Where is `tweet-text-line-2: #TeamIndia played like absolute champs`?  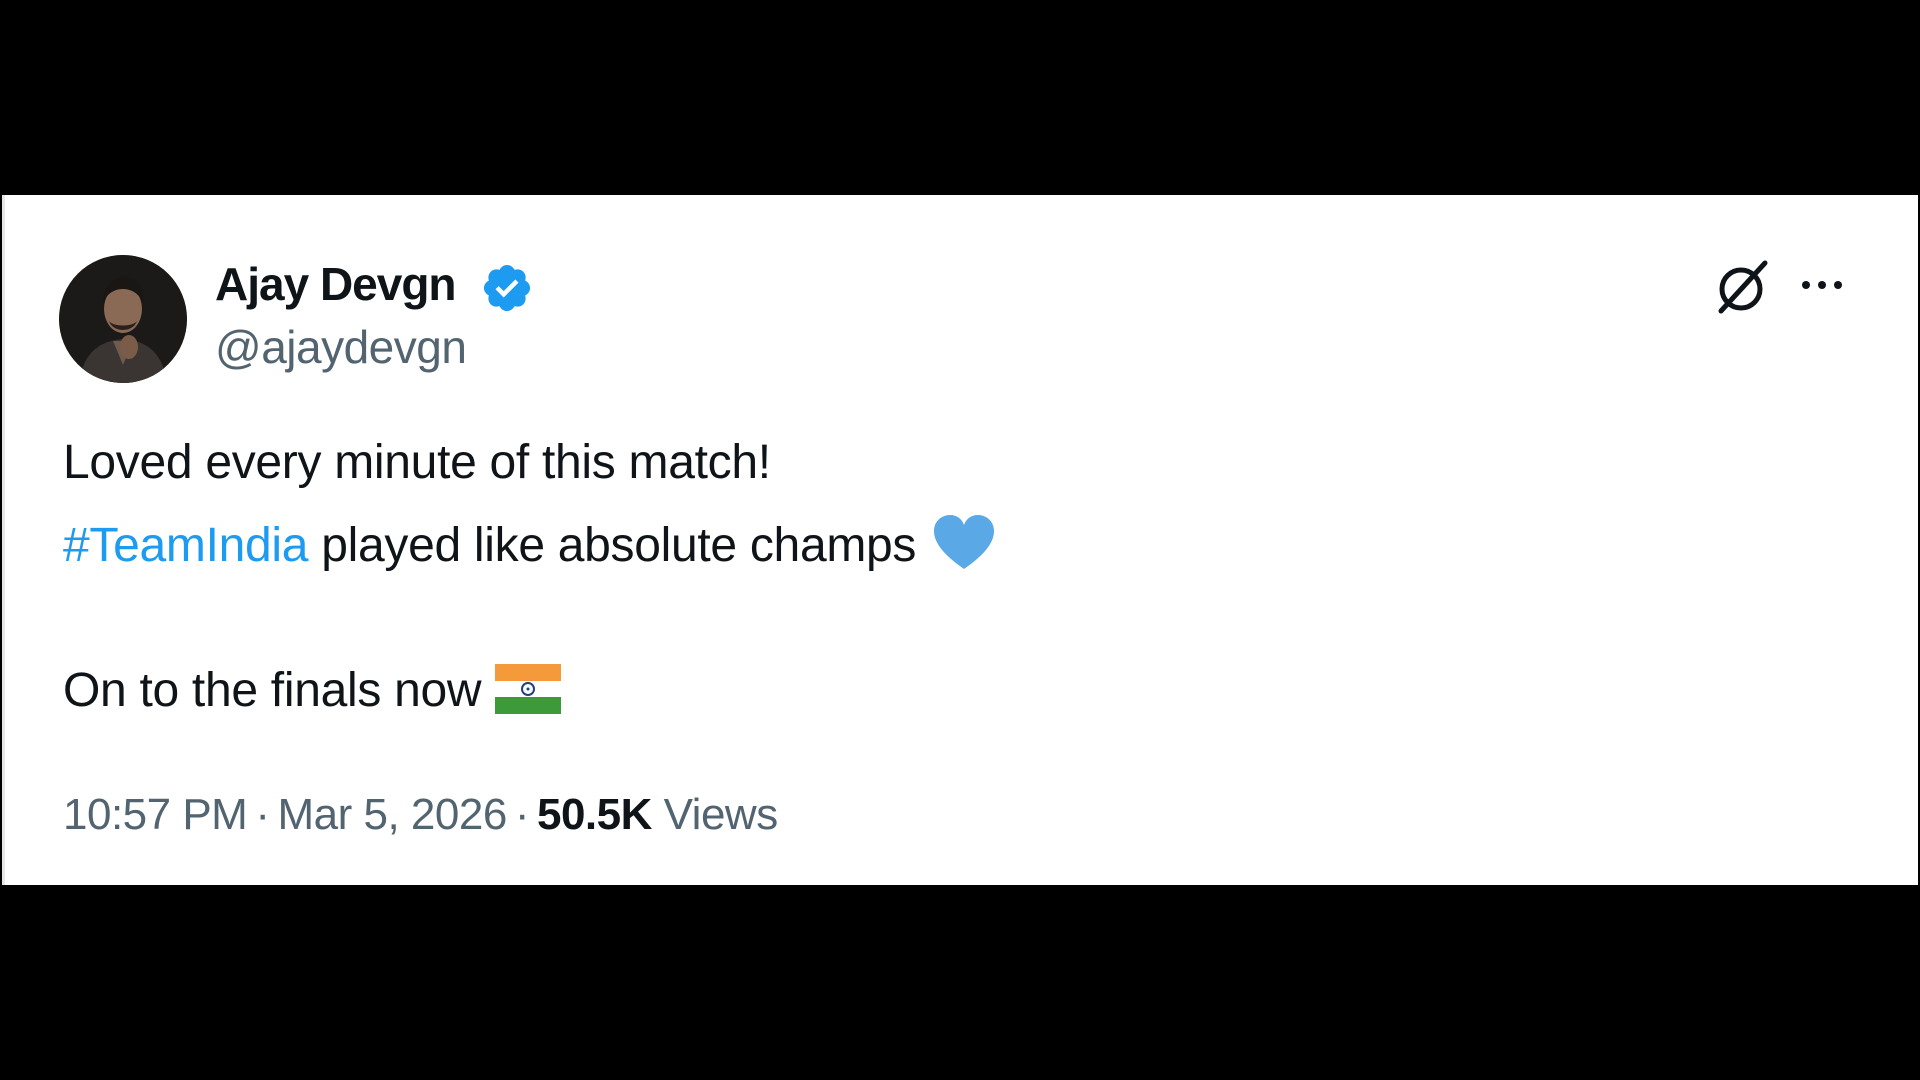 tweet-text-line-2: #TeamIndia played like absolute champs is located at coordinates (529, 543).